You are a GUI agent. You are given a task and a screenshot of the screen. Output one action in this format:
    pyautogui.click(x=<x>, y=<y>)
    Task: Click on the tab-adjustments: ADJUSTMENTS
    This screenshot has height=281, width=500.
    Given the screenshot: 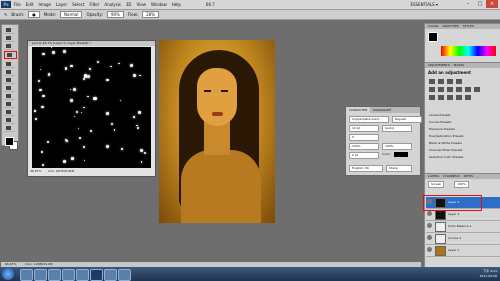 What is the action you would take?
    pyautogui.click(x=439, y=65)
    